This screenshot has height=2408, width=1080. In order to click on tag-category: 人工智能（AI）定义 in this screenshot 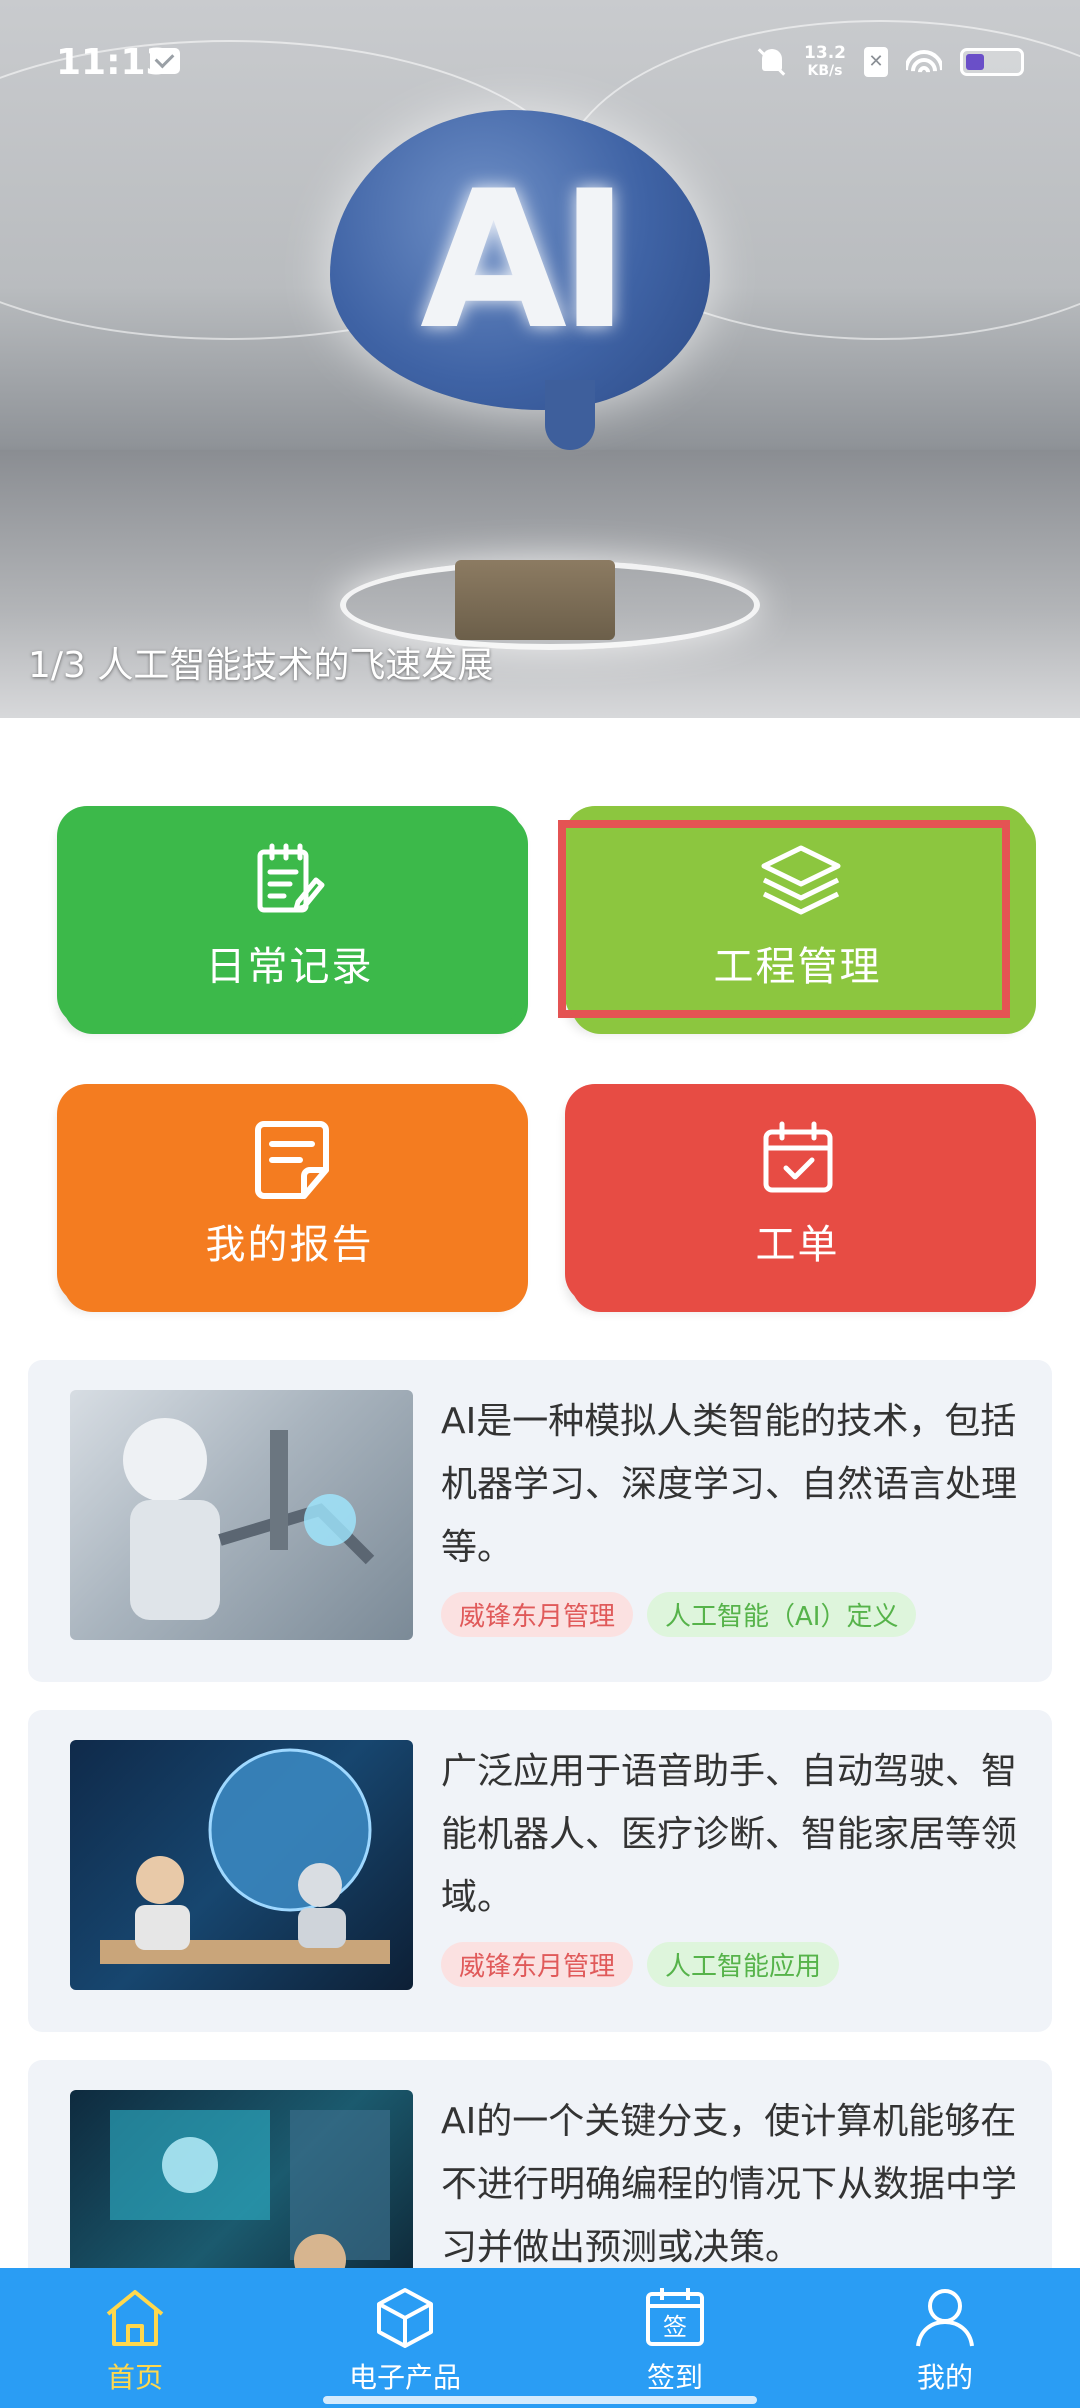, I will do `click(782, 1614)`.